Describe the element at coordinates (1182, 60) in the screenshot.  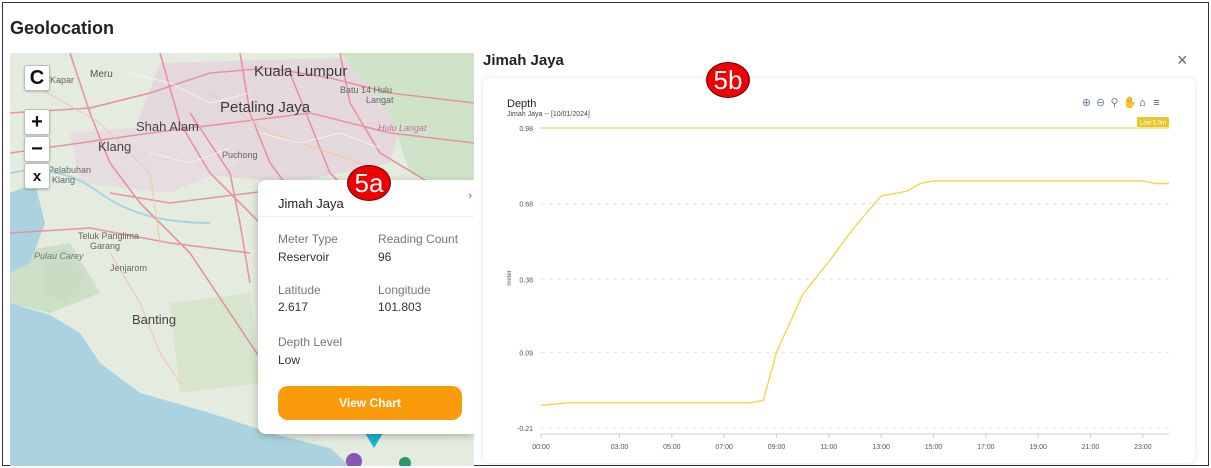
I see `panel-close-button: ×` at that location.